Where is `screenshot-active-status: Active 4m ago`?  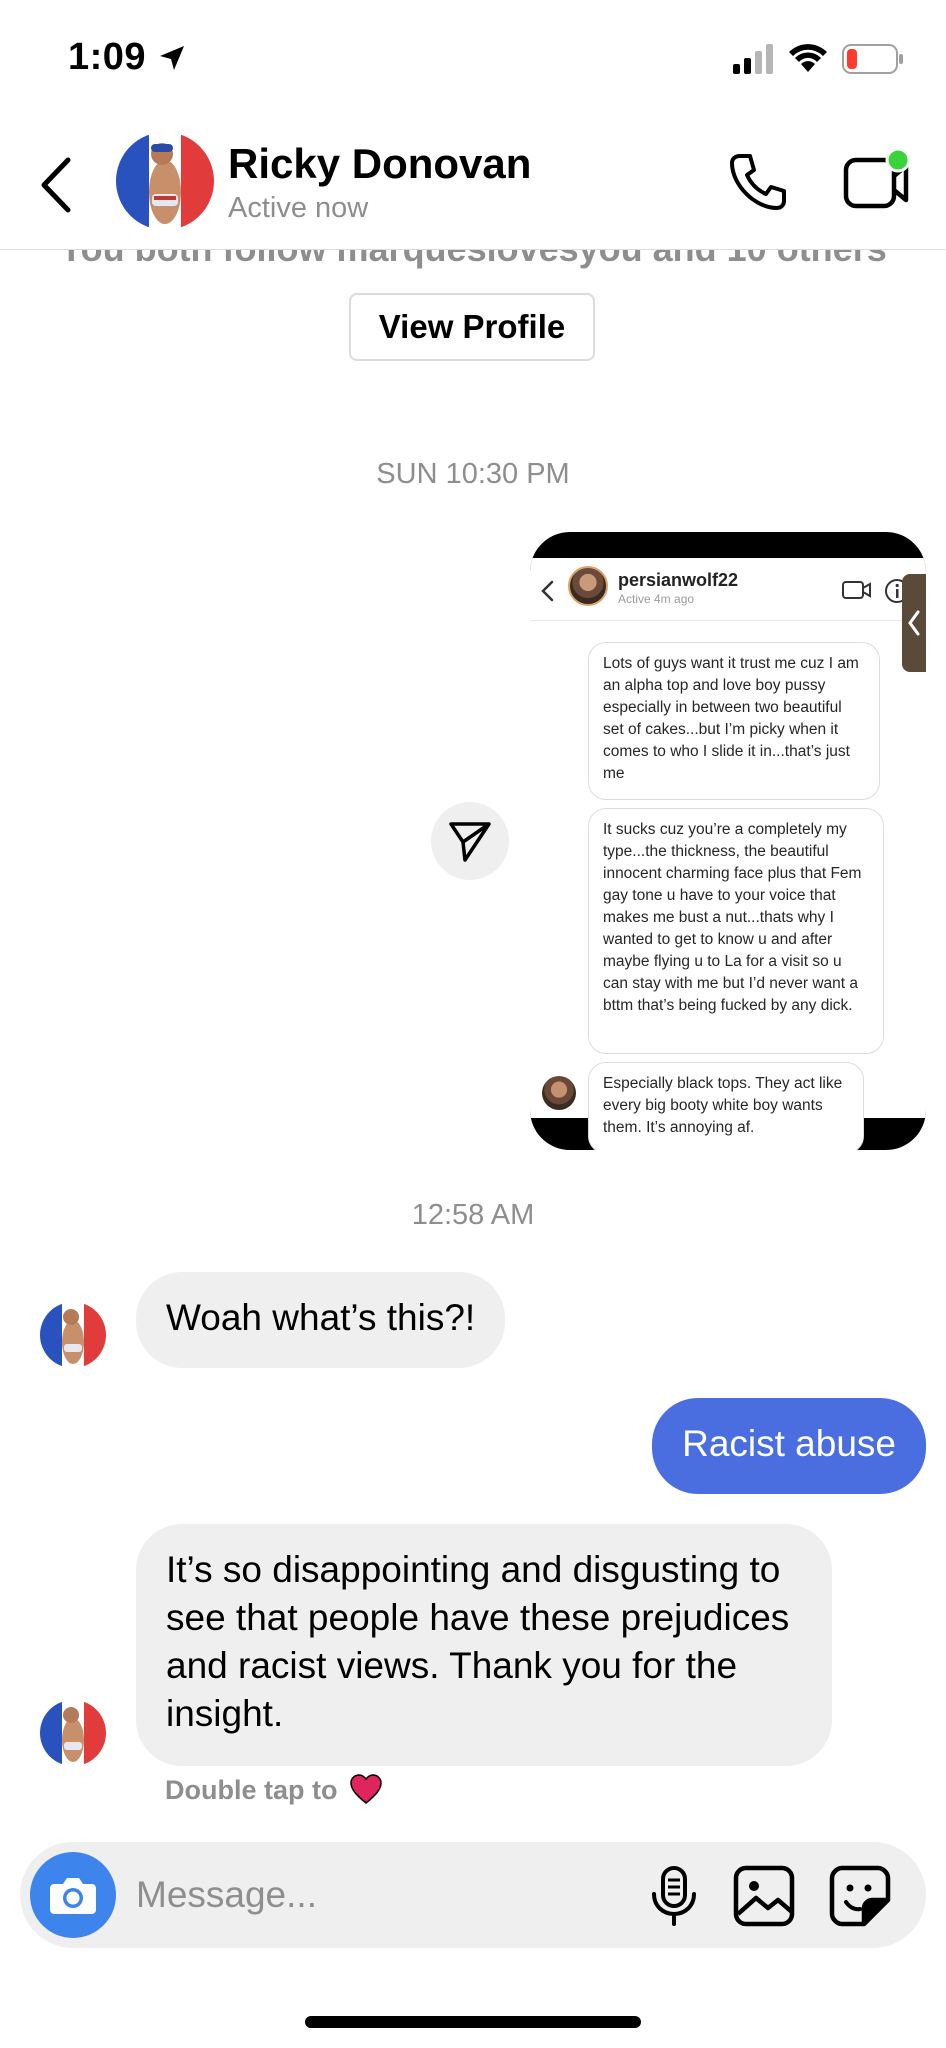 screenshot-active-status: Active 4m ago is located at coordinates (656, 599).